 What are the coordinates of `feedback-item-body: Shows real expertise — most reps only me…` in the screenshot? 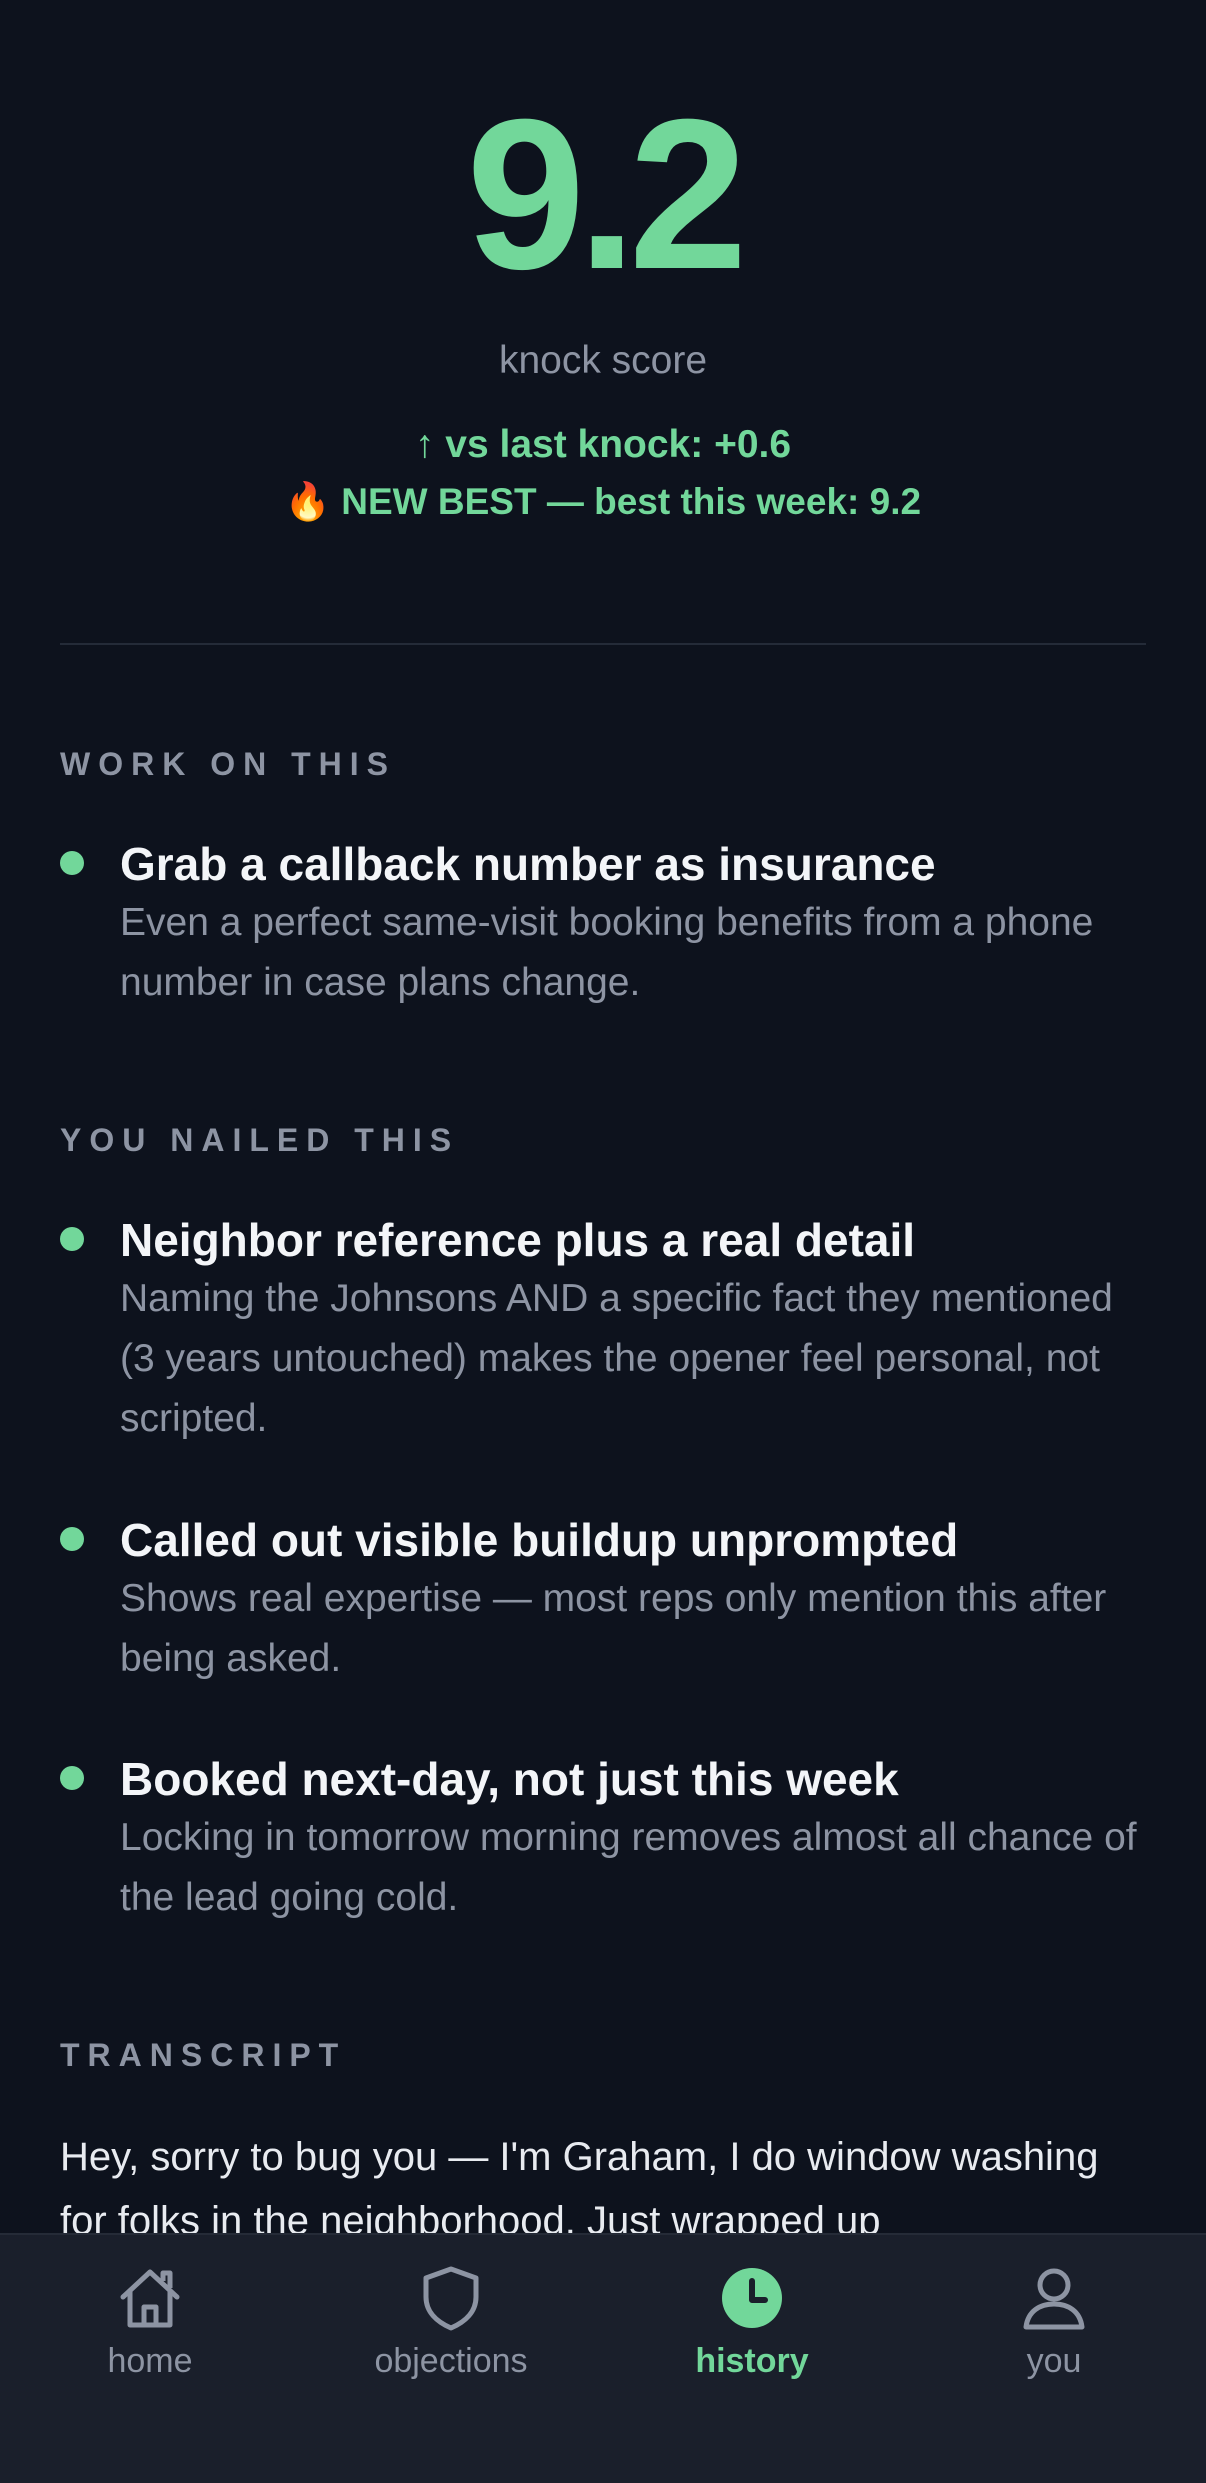 It's located at (613, 1628).